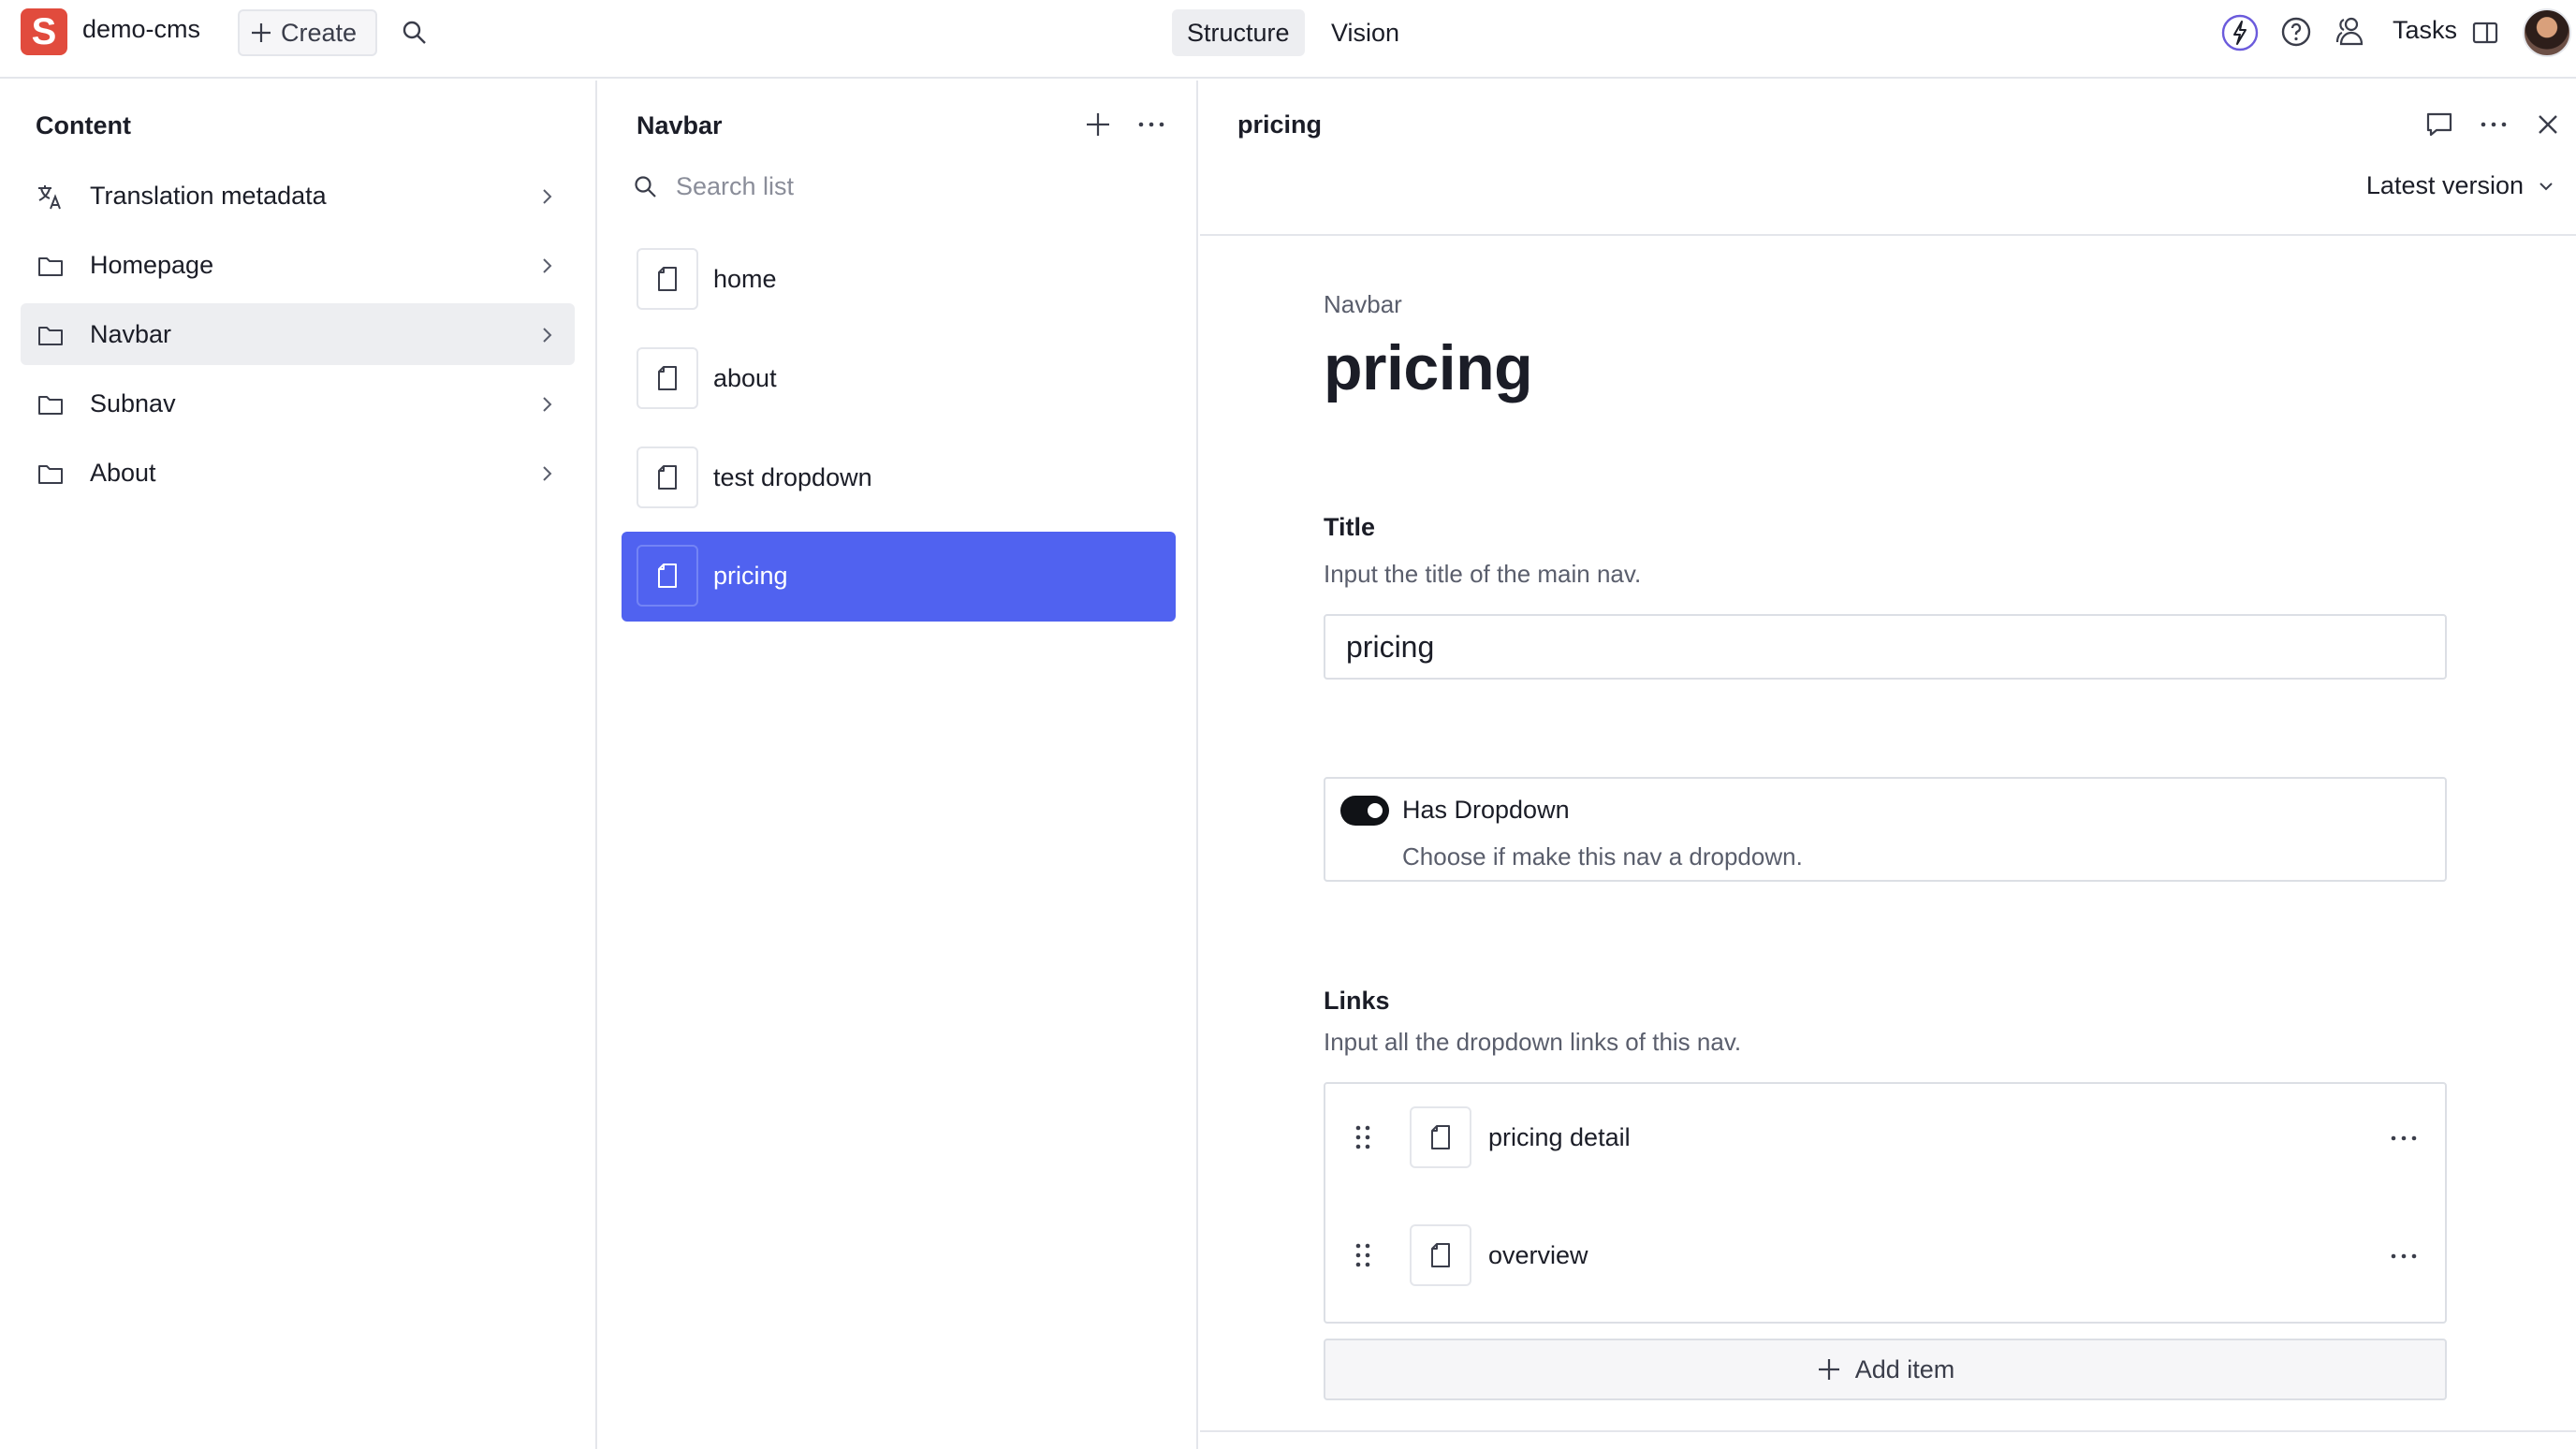  What do you see at coordinates (1888, 1431) in the screenshot?
I see `footer-divider` at bounding box center [1888, 1431].